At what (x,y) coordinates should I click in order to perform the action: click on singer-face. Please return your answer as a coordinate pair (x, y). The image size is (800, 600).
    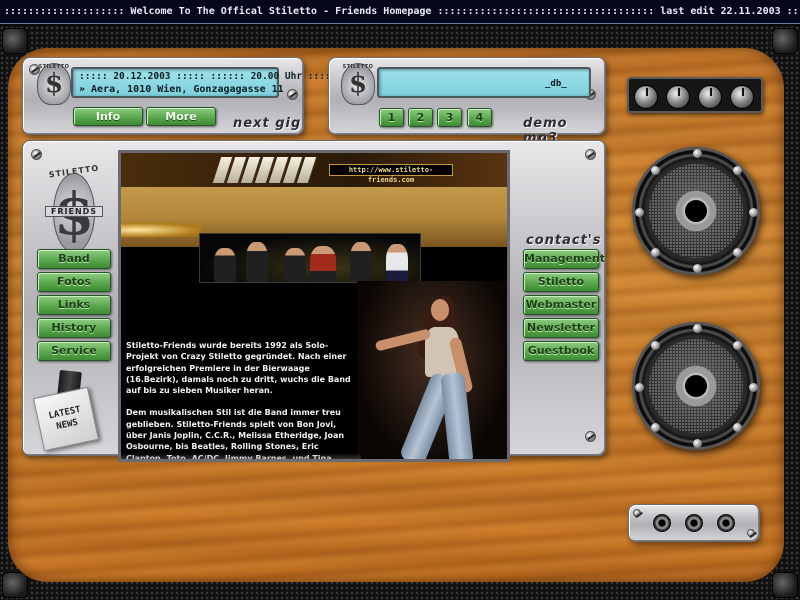
    Looking at the image, I should click on (440, 310).